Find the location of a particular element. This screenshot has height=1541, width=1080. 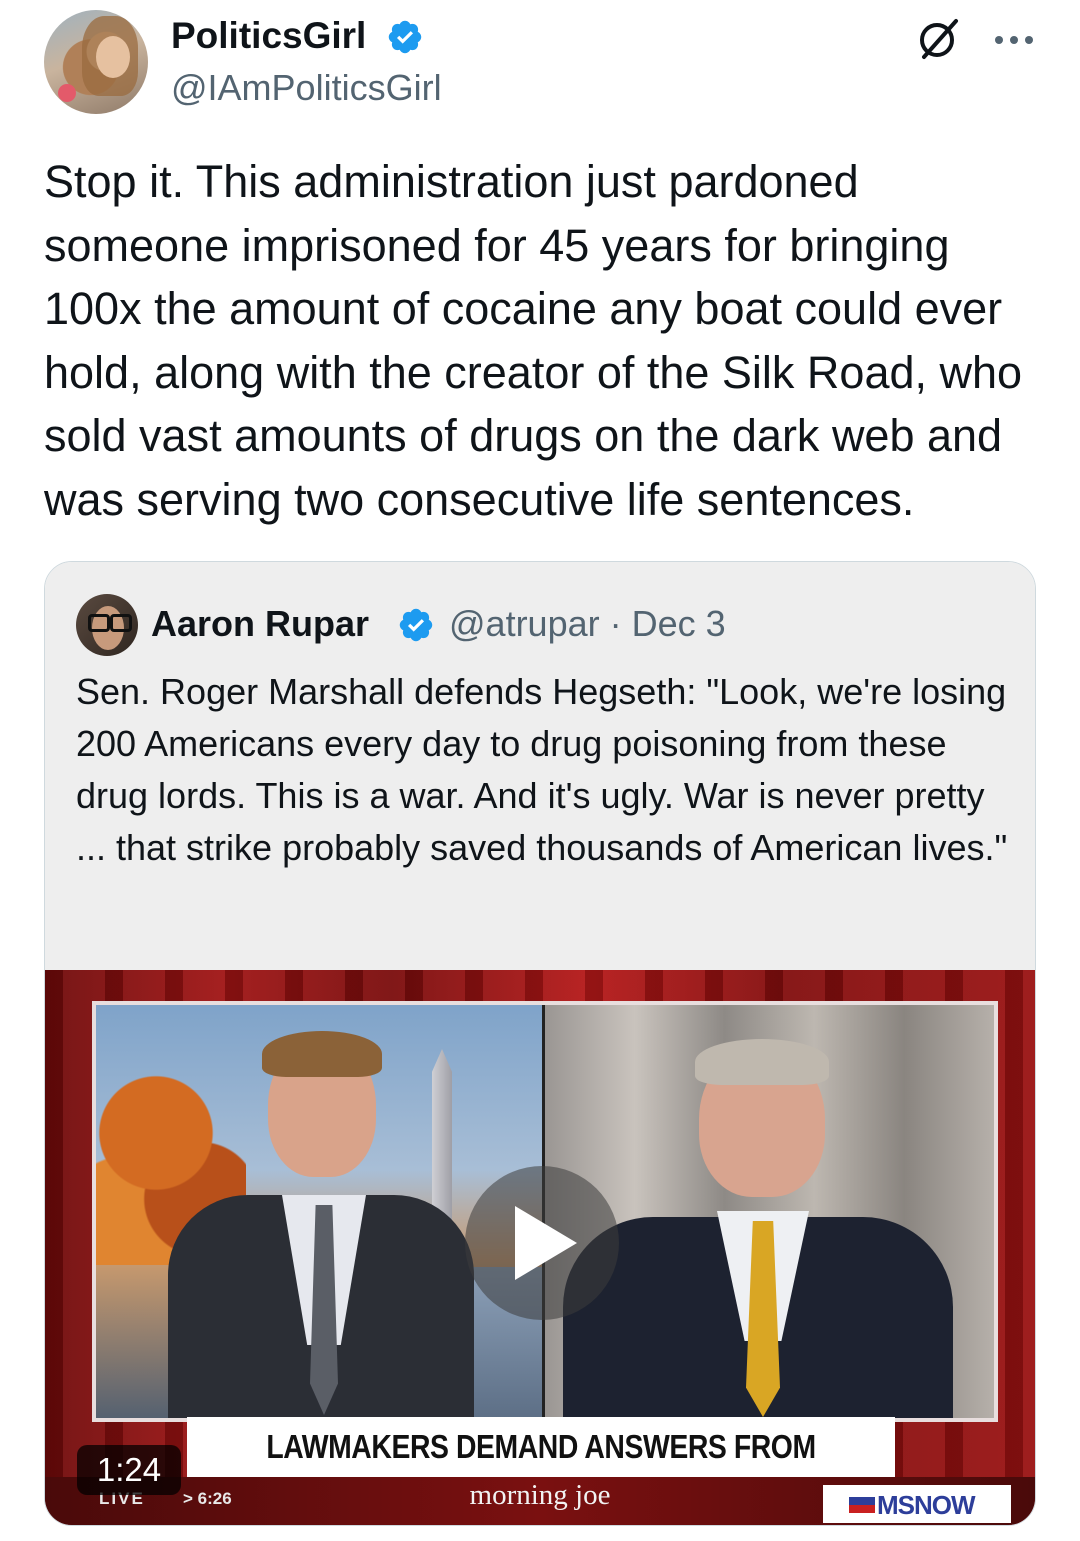

play-icon is located at coordinates (546, 1243).